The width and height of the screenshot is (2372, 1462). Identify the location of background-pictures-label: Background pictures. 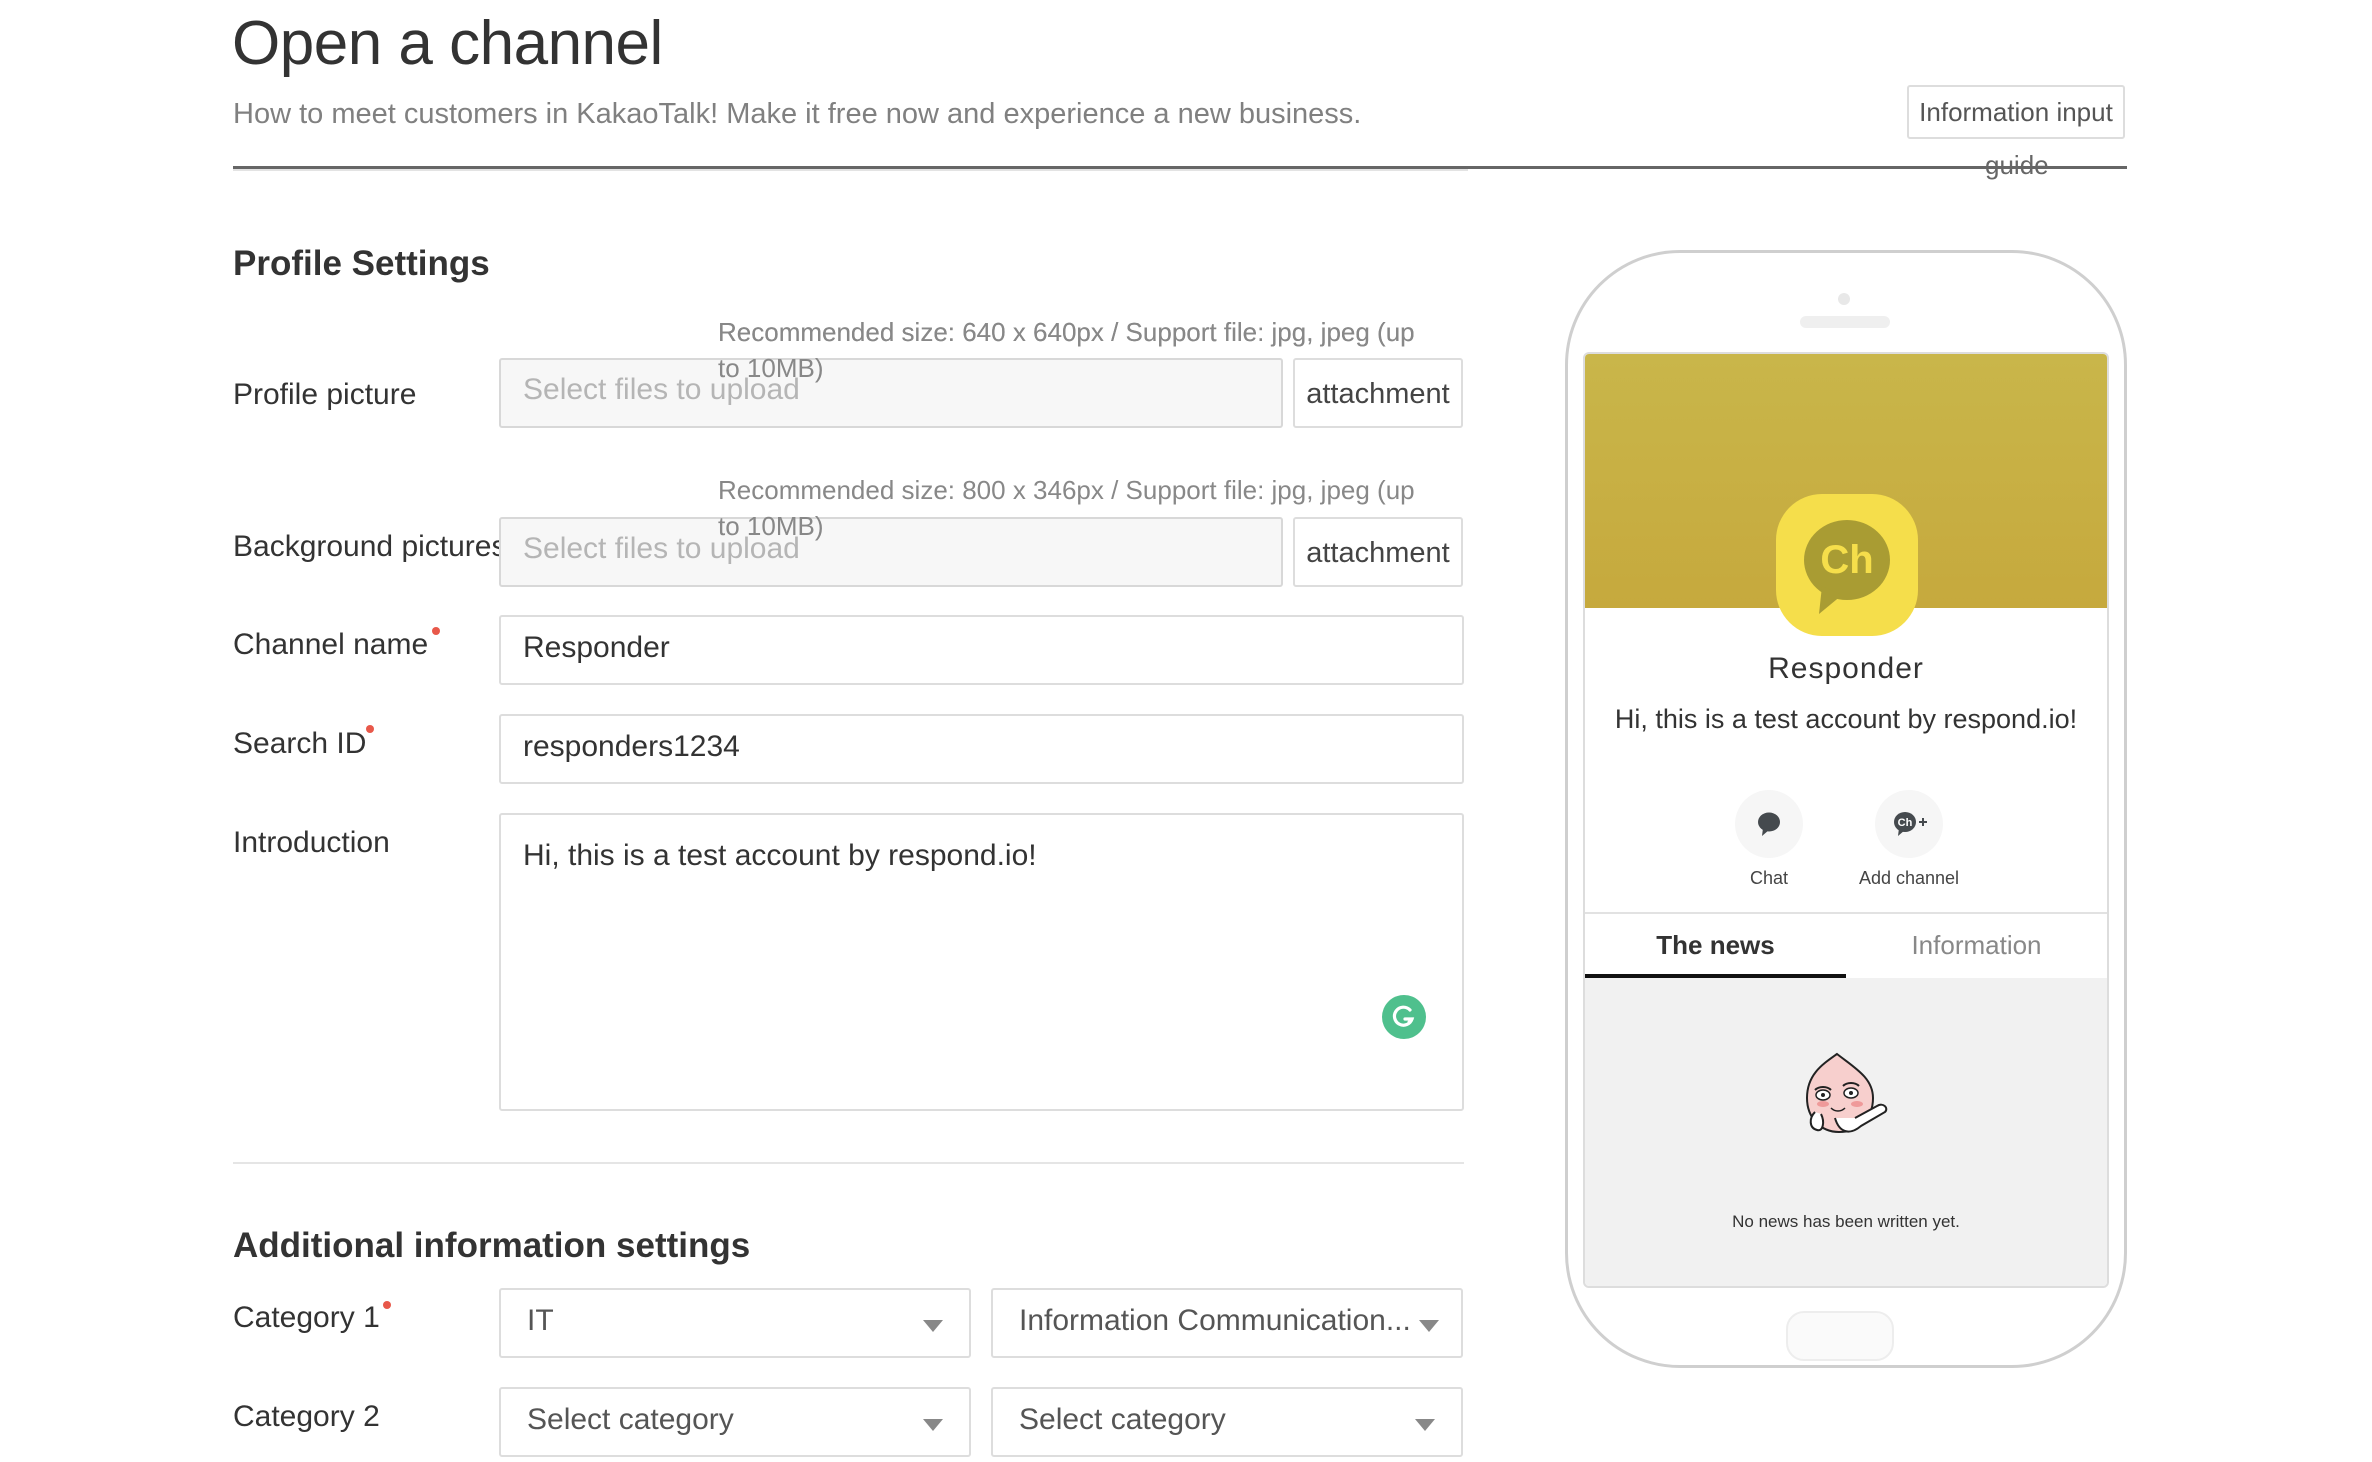
(366, 546).